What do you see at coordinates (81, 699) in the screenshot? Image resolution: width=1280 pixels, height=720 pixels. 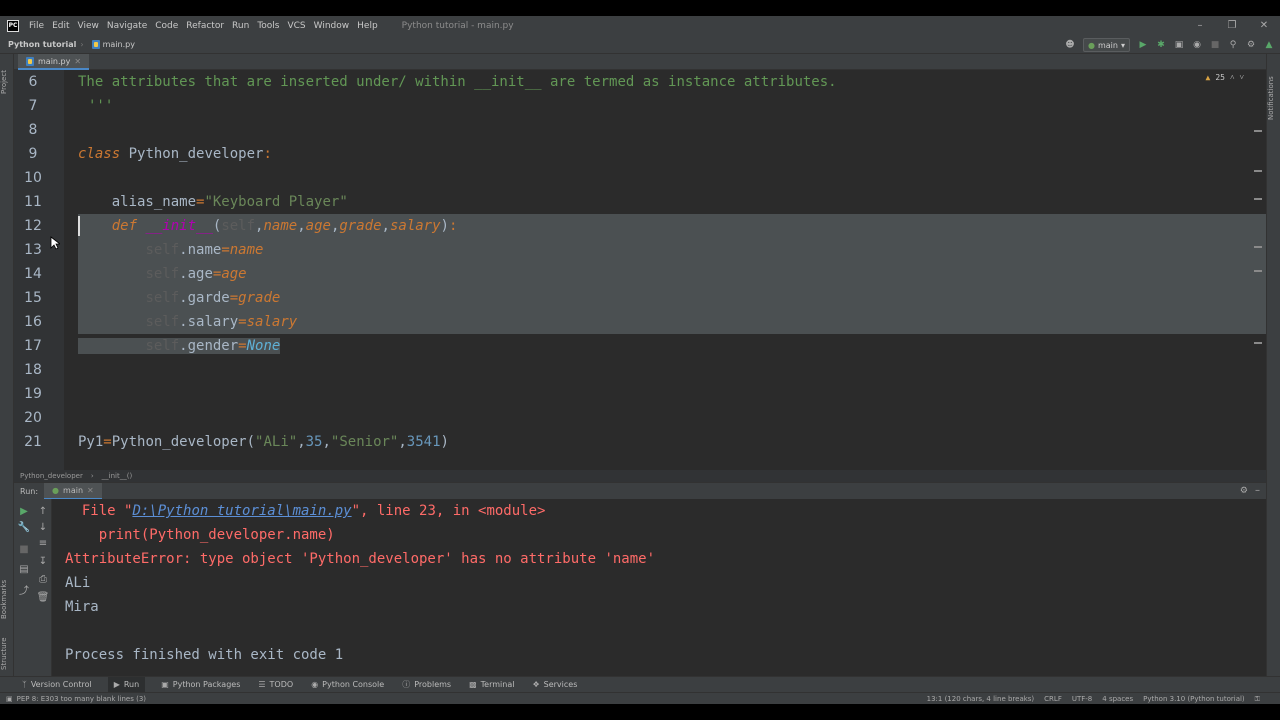 I see `status-message: PEP 8: E303 too many blank lines (3)` at bounding box center [81, 699].